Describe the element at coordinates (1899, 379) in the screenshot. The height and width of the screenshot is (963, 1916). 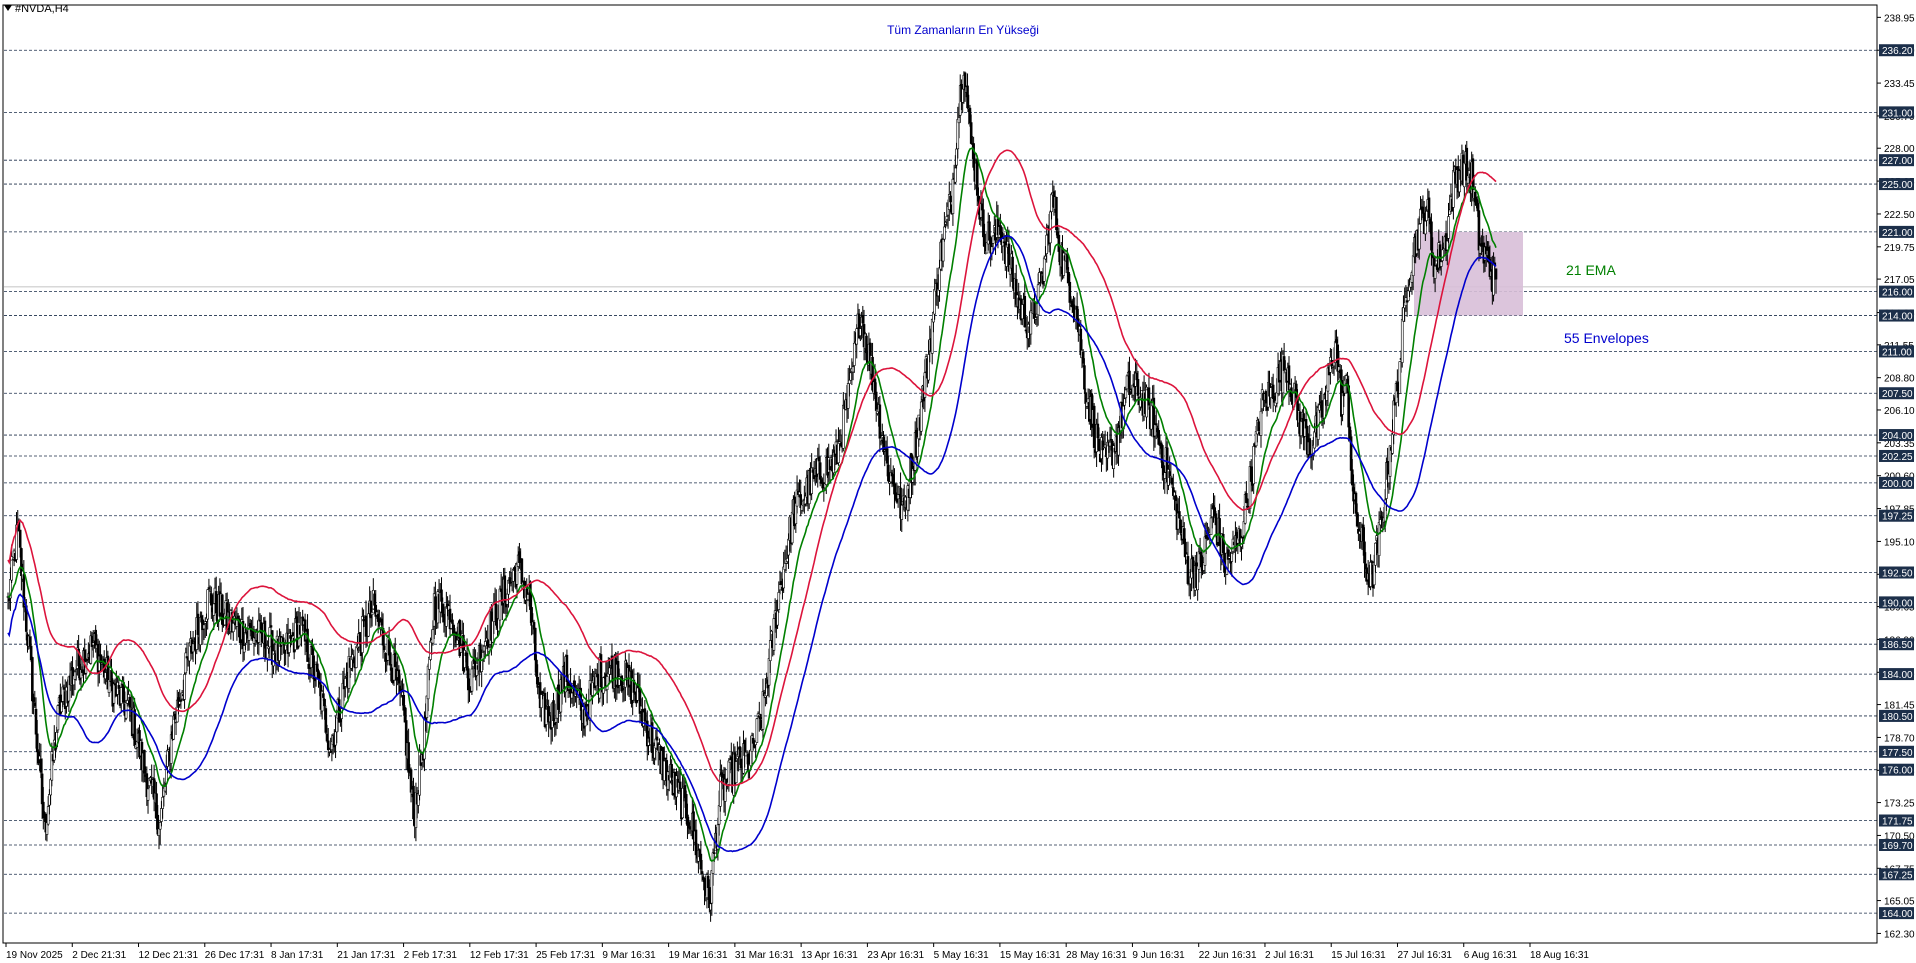
I see `y-tick-label: 208.80` at that location.